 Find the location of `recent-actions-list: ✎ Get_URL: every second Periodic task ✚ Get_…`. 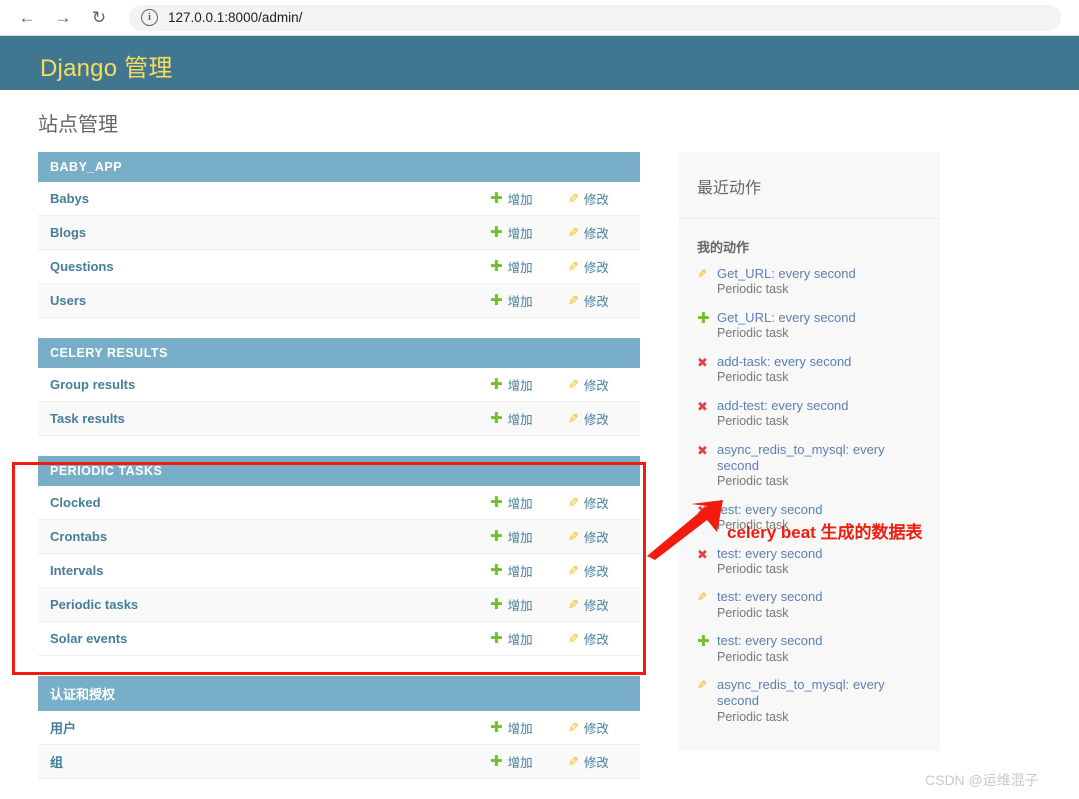

recent-actions-list: ✎ Get_URL: every second Periodic task ✚ Get_… is located at coordinates (809, 495).